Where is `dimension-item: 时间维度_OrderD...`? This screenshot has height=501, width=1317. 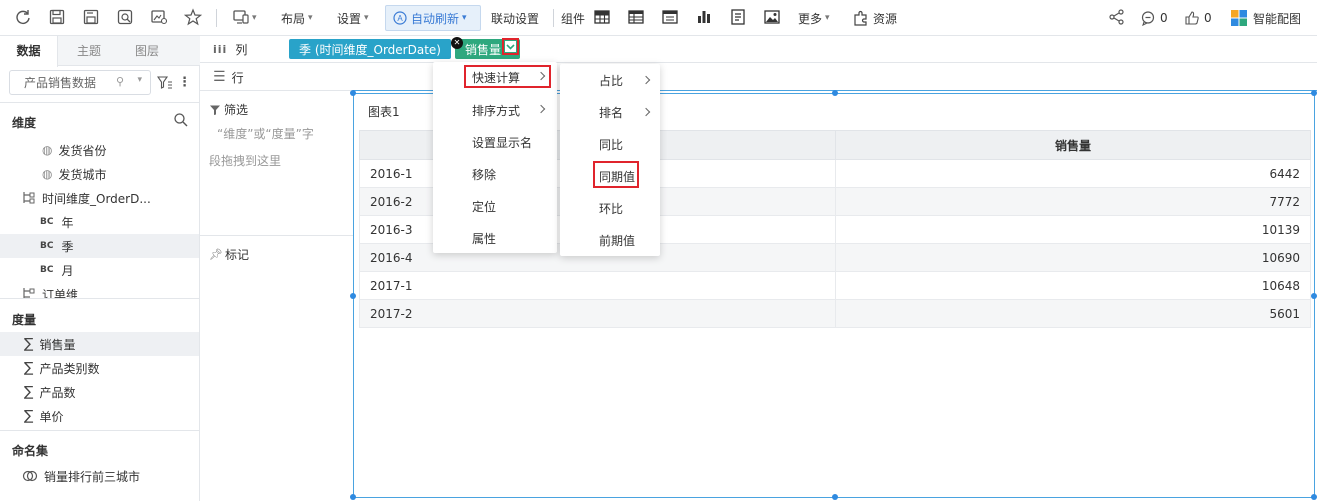 dimension-item: 时间维度_OrderD... is located at coordinates (99, 198).